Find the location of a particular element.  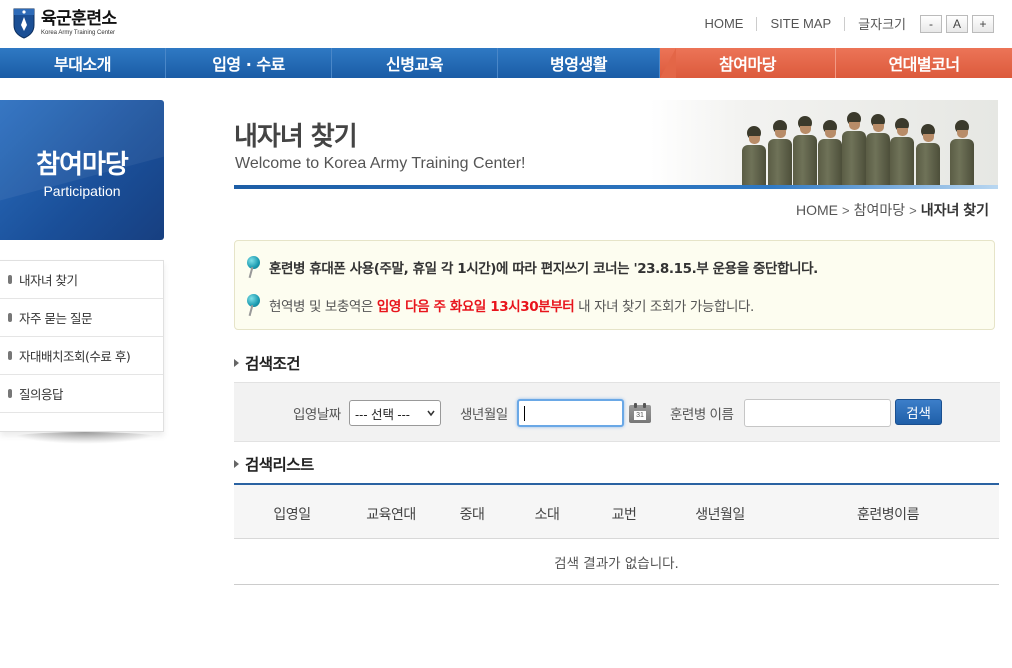

site-logo: 육군훈련소 Korea Army Training Center is located at coordinates (64, 23).